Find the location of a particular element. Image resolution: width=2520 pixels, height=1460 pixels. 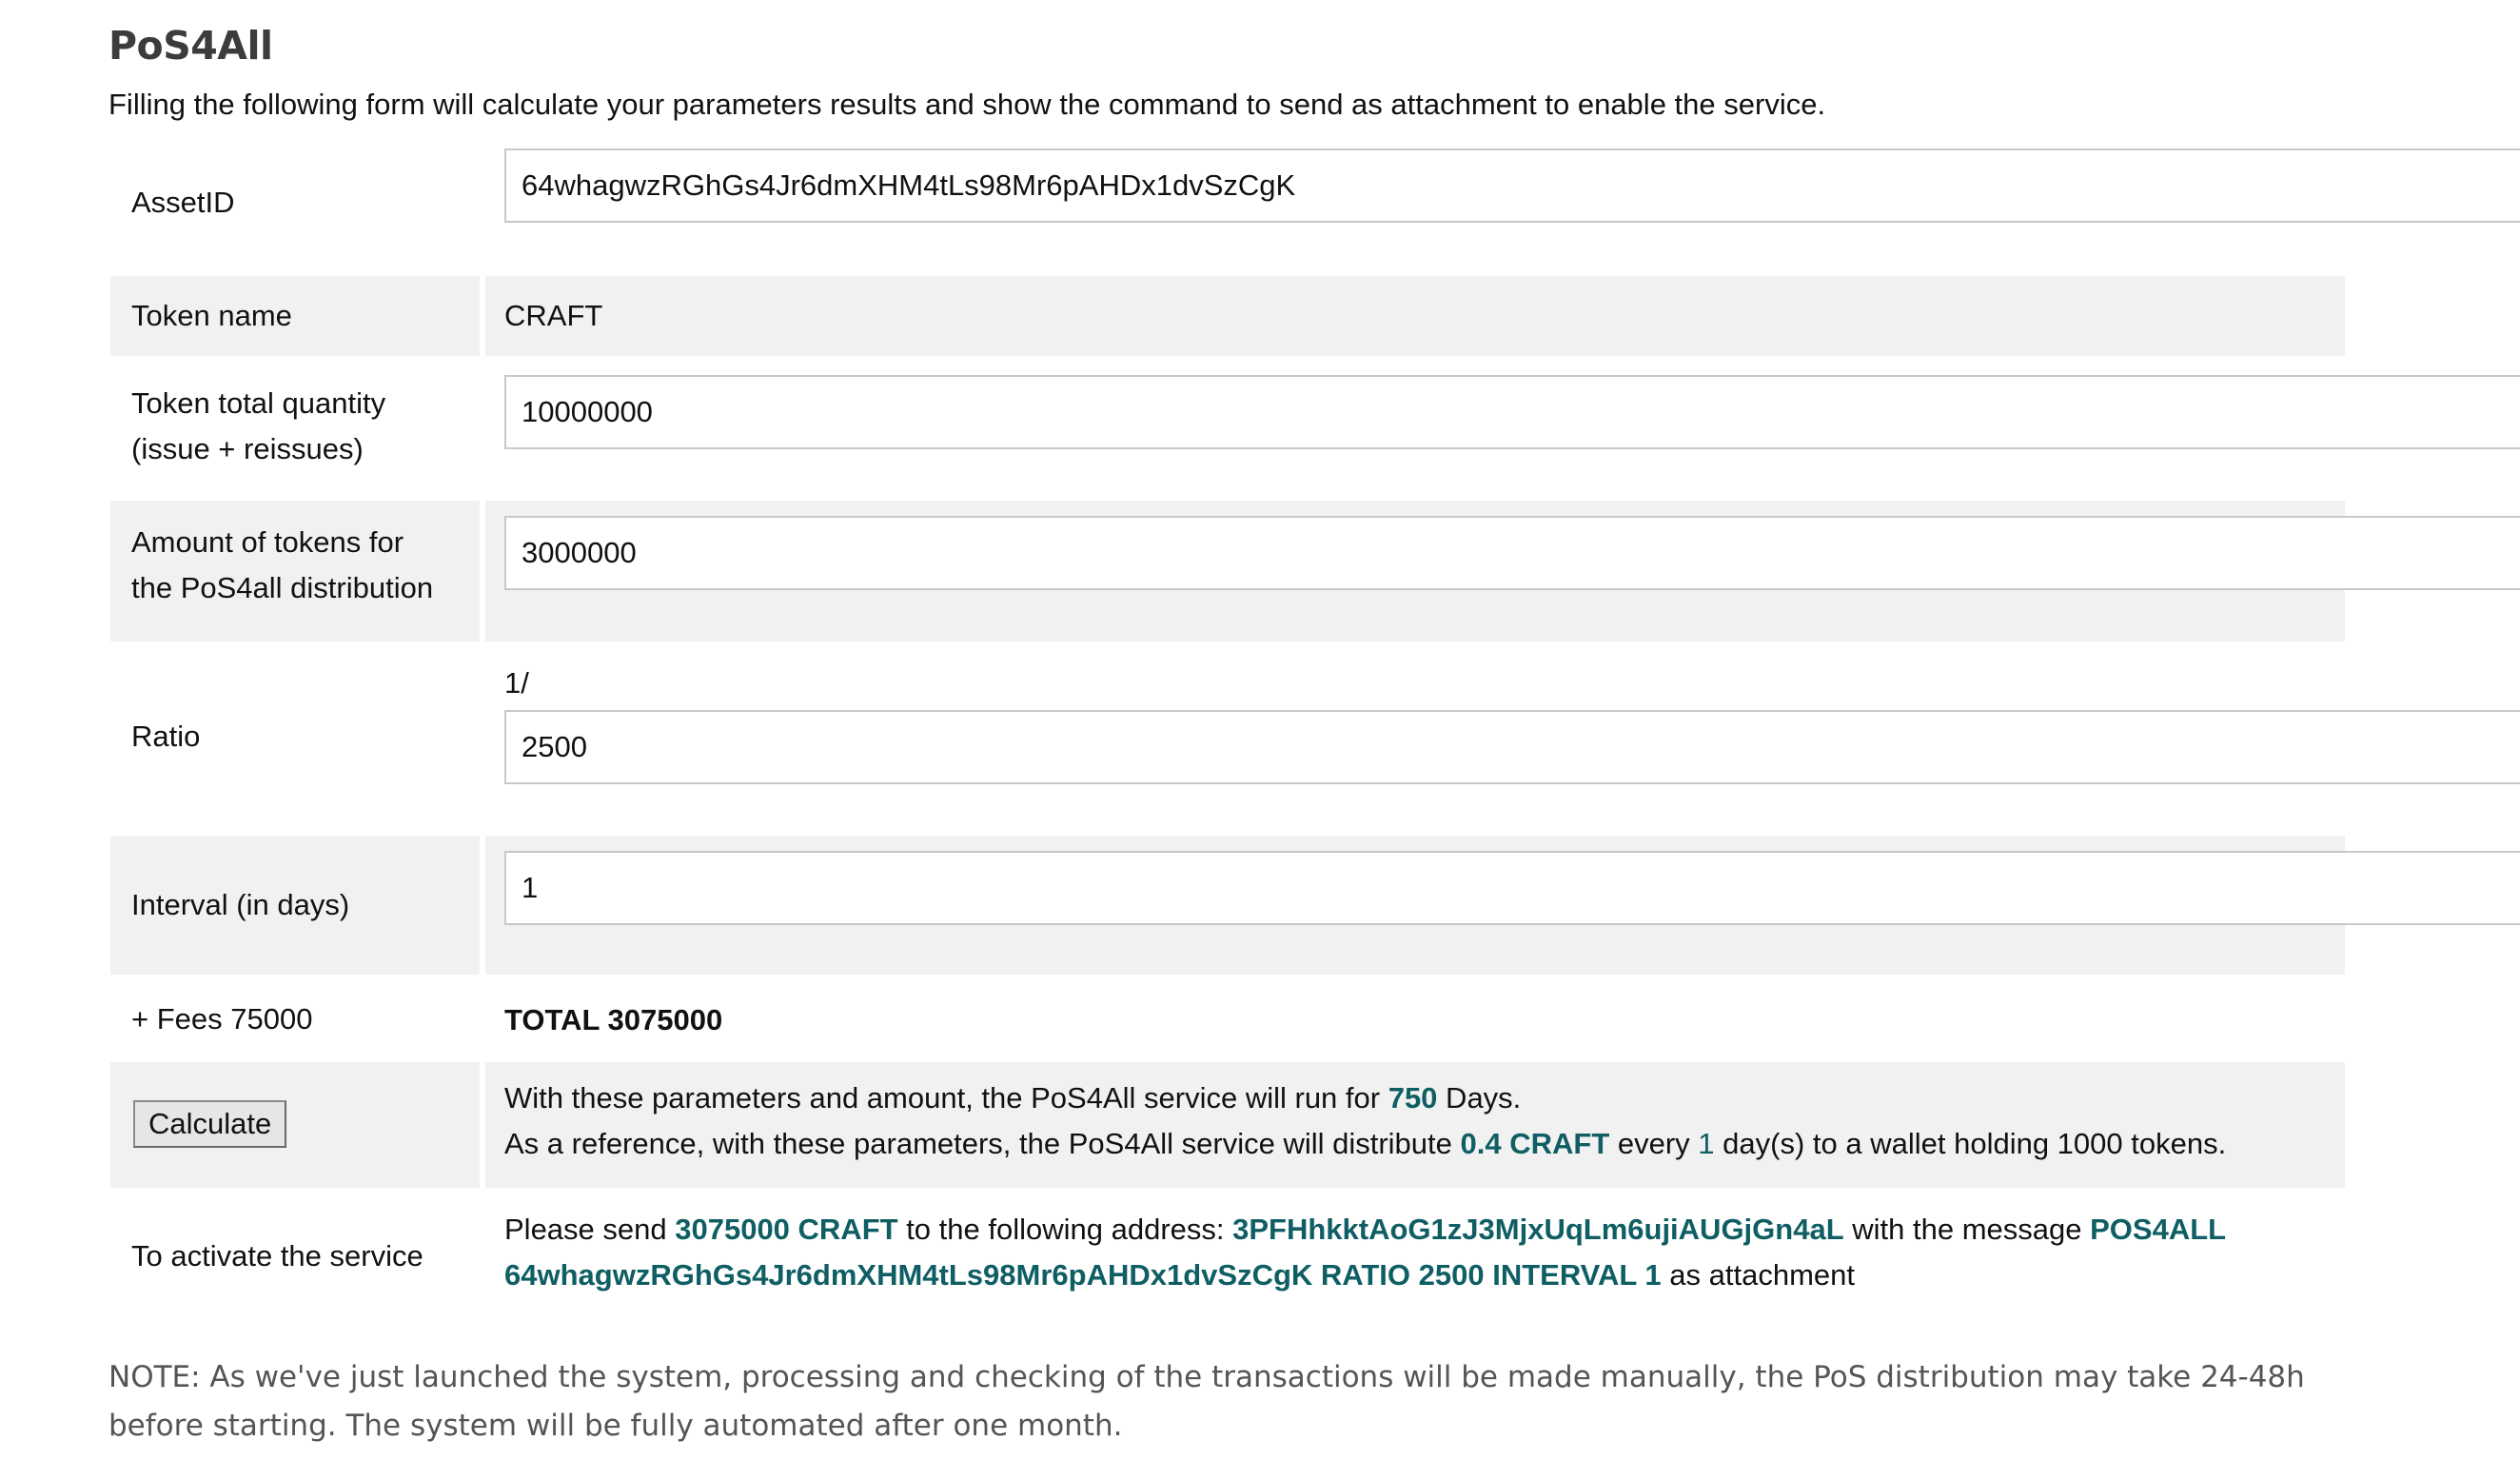

ratio-row: Ratio 1/ is located at coordinates (1315, 737).